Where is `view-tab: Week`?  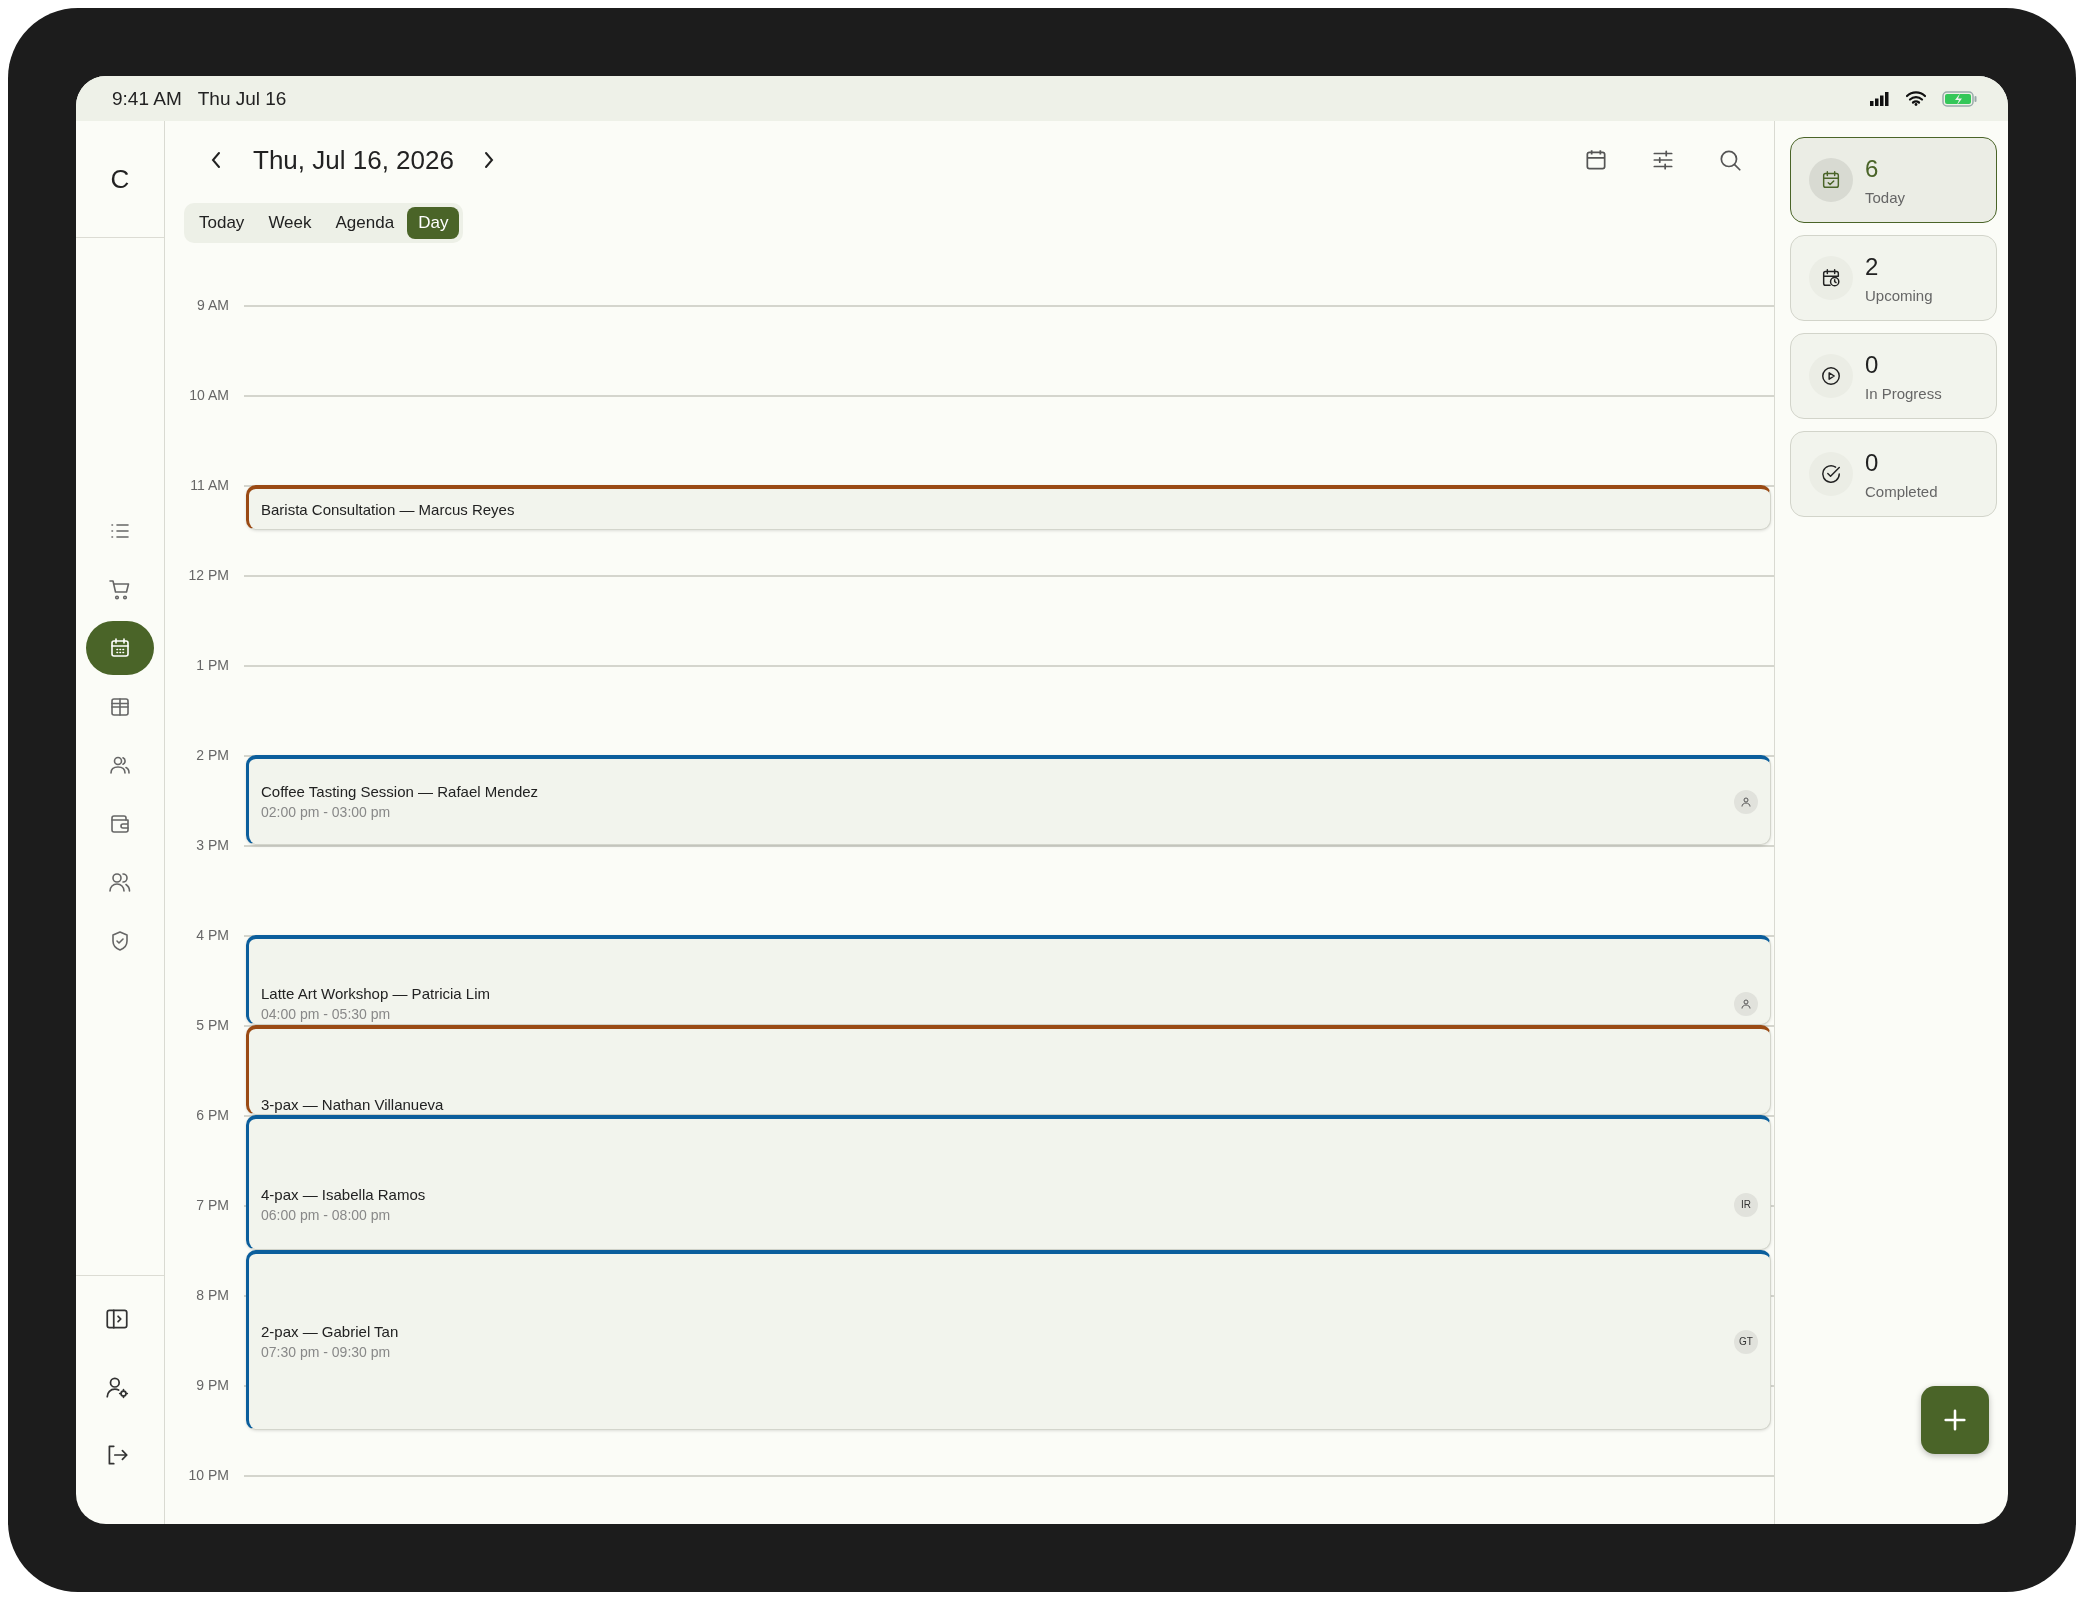 view-tab: Week is located at coordinates (290, 223).